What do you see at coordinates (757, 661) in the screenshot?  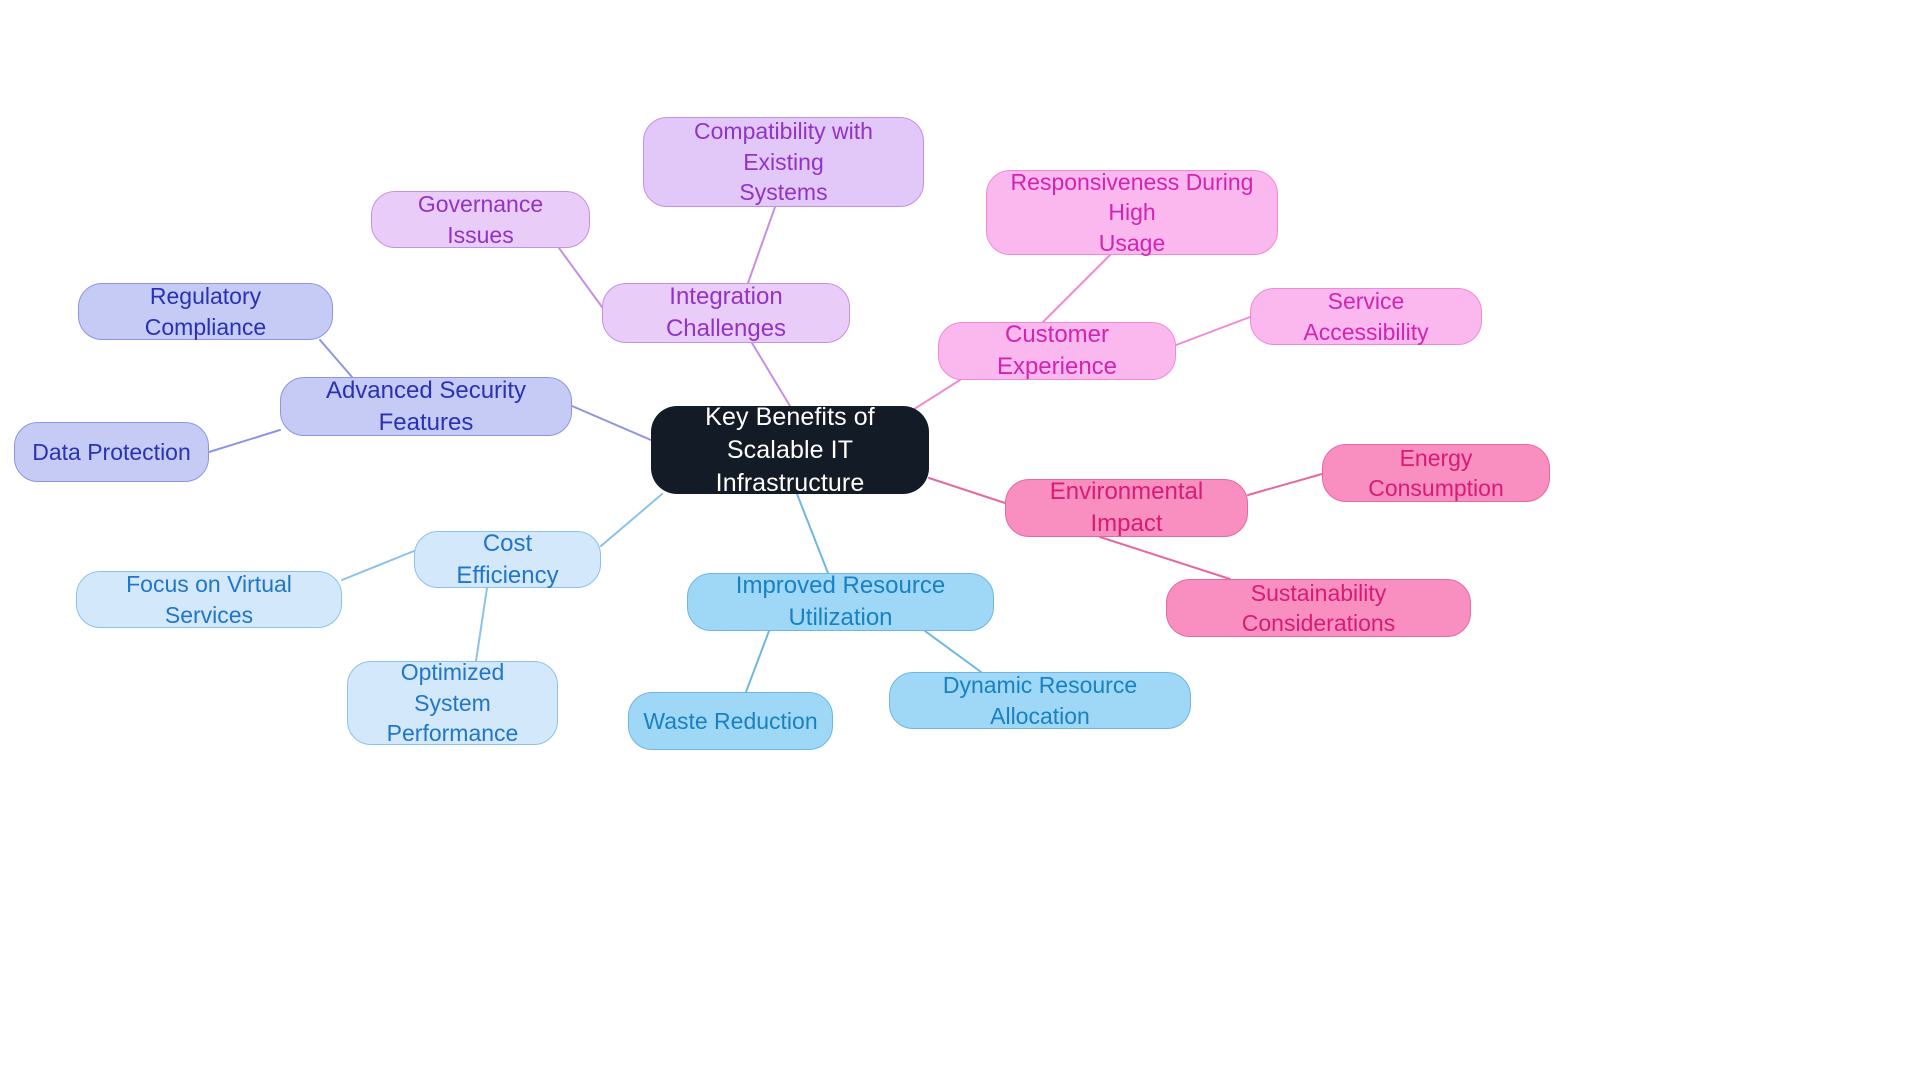 I see `edge-improved-waste` at bounding box center [757, 661].